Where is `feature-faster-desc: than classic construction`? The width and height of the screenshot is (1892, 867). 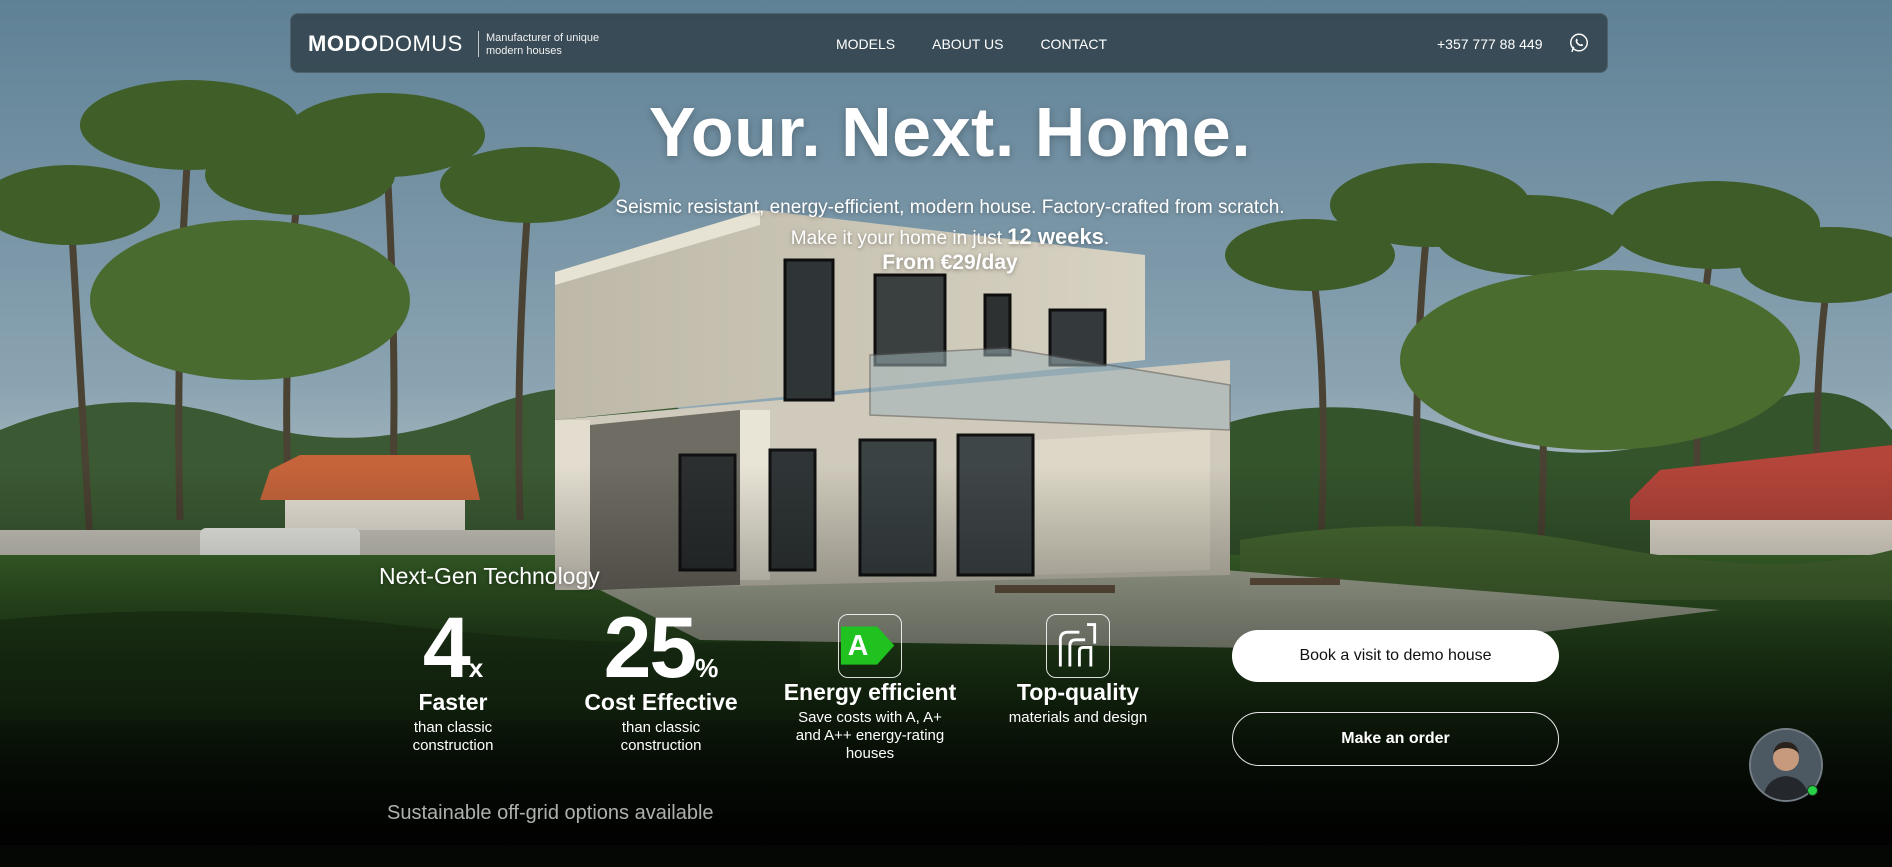
feature-faster-desc: than classic construction is located at coordinates (453, 736).